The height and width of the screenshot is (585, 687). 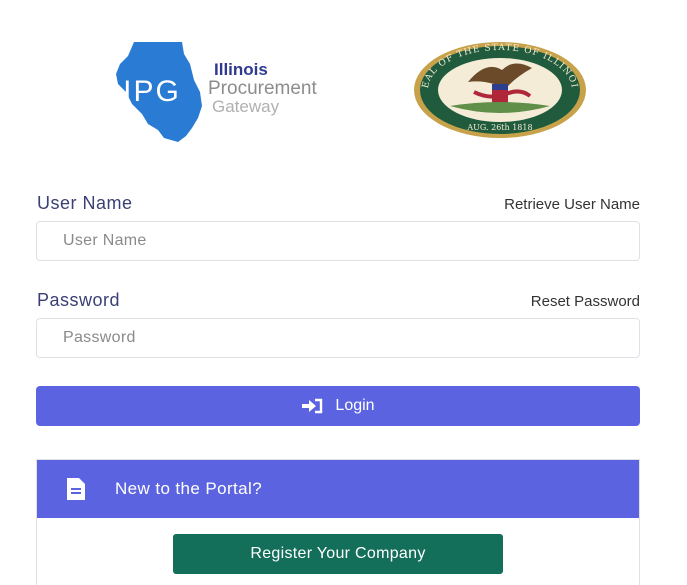 I want to click on portal-title: New to the Portal?, so click(x=189, y=488).